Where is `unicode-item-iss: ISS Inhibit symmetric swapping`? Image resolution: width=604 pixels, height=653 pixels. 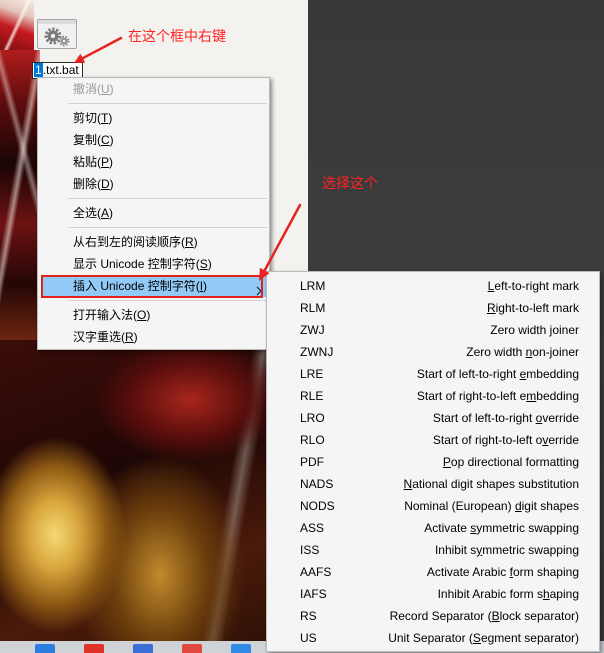 unicode-item-iss: ISS Inhibit symmetric swapping is located at coordinates (433, 550).